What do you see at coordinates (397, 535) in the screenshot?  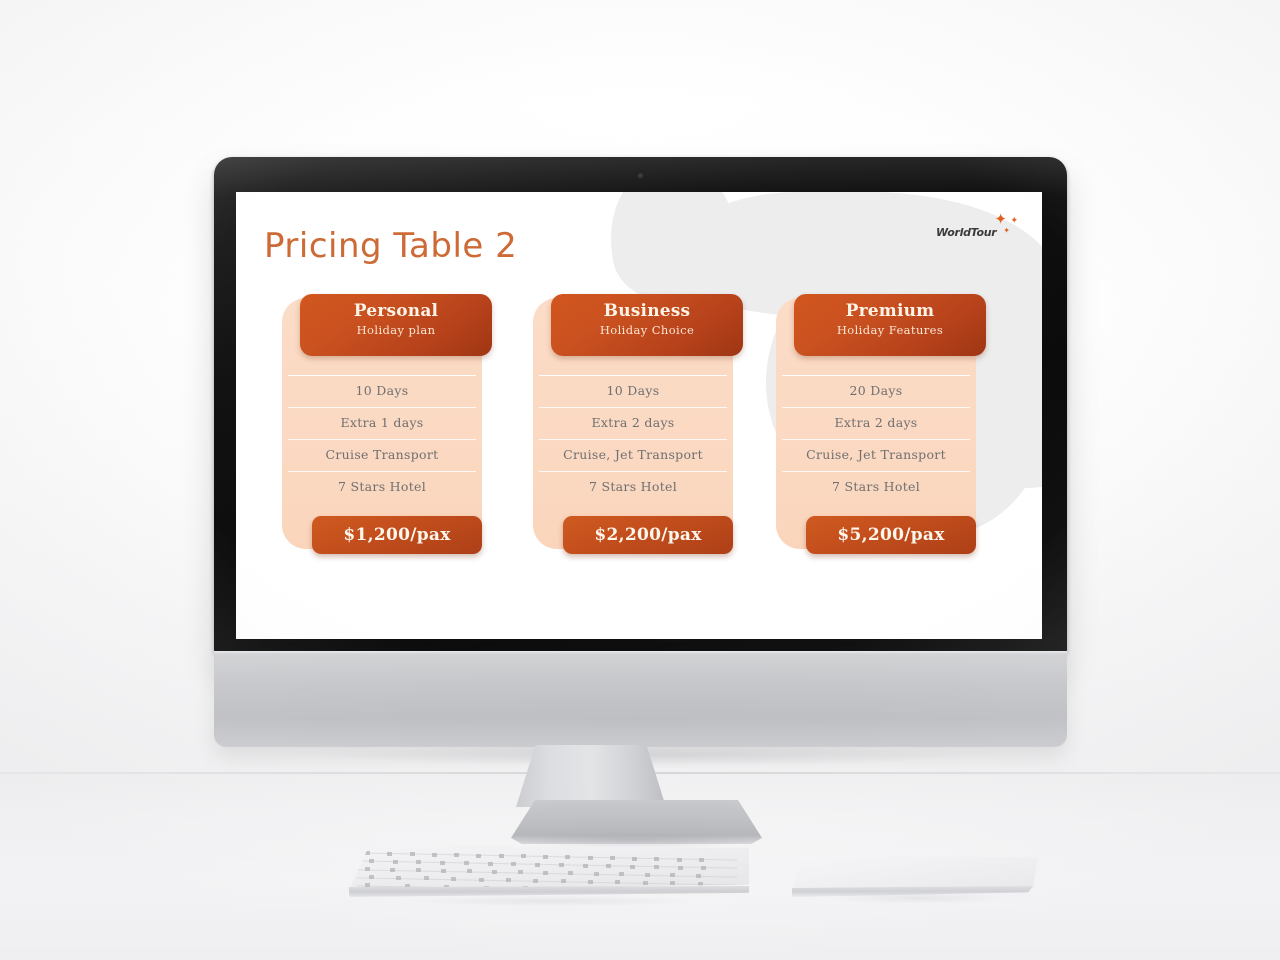 I see `price-button-personal: $1,200/pax` at bounding box center [397, 535].